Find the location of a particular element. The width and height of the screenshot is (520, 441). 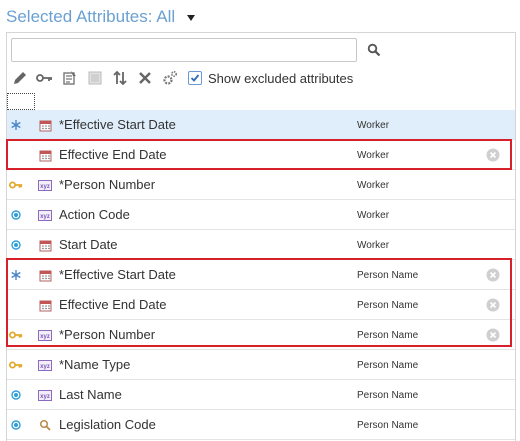

table-row: xyz *Person Number Person Name is located at coordinates (261, 335).